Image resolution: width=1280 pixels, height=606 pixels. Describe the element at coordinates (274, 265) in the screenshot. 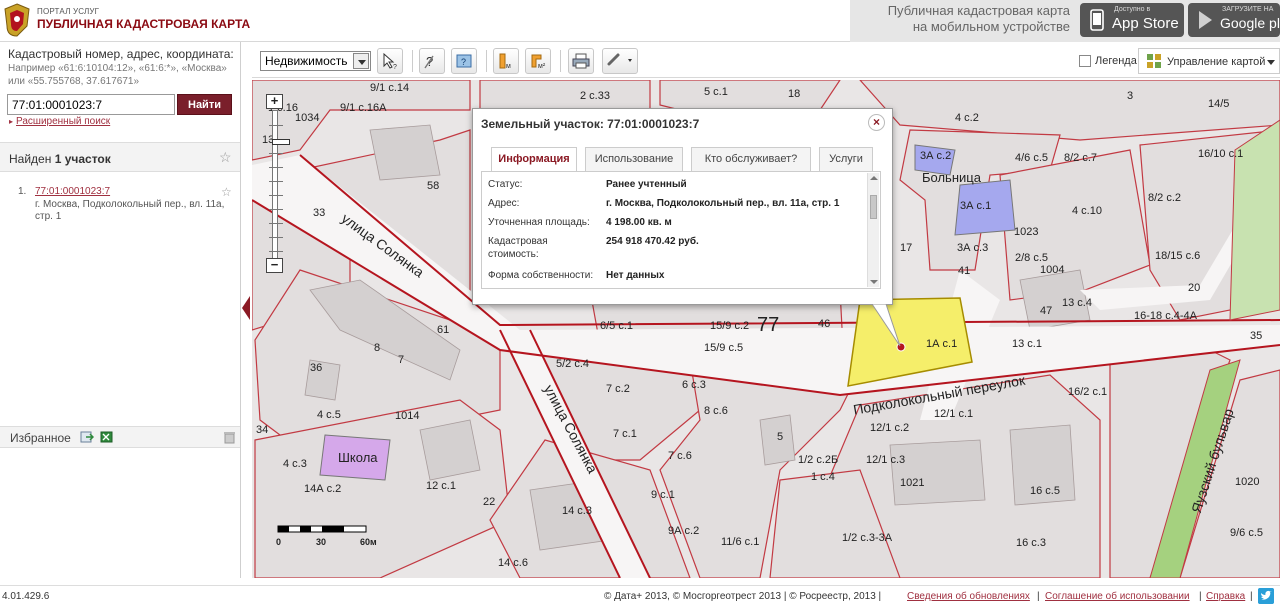

I see `zoom-out-button: −` at that location.